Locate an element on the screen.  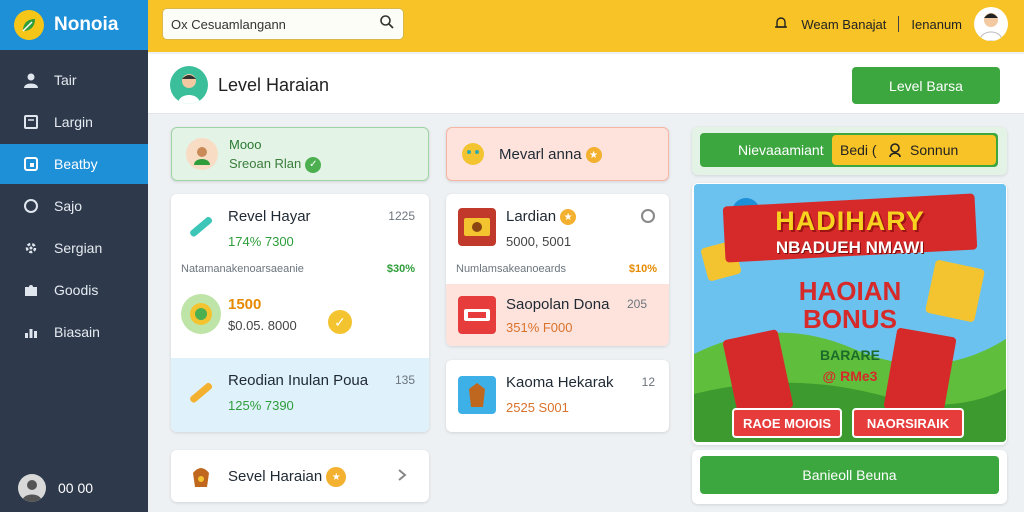
sidebar-item-label: Sajo is located at coordinates (68, 206).